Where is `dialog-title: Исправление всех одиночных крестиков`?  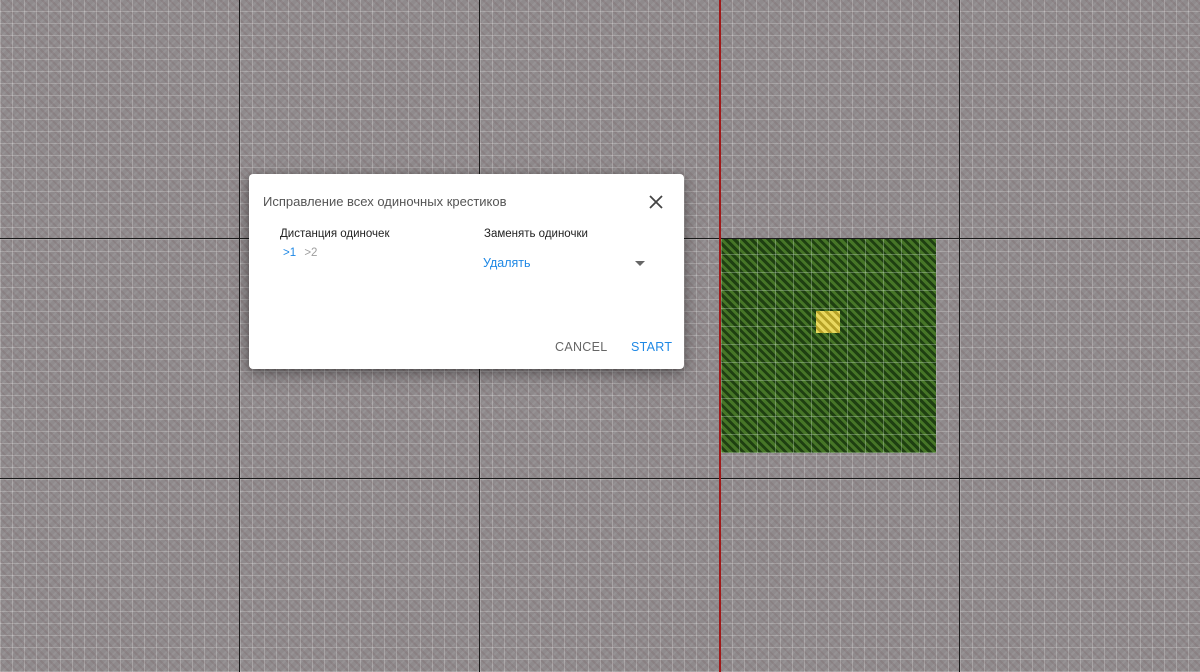
dialog-title: Исправление всех одиночных крестиков is located at coordinates (385, 201).